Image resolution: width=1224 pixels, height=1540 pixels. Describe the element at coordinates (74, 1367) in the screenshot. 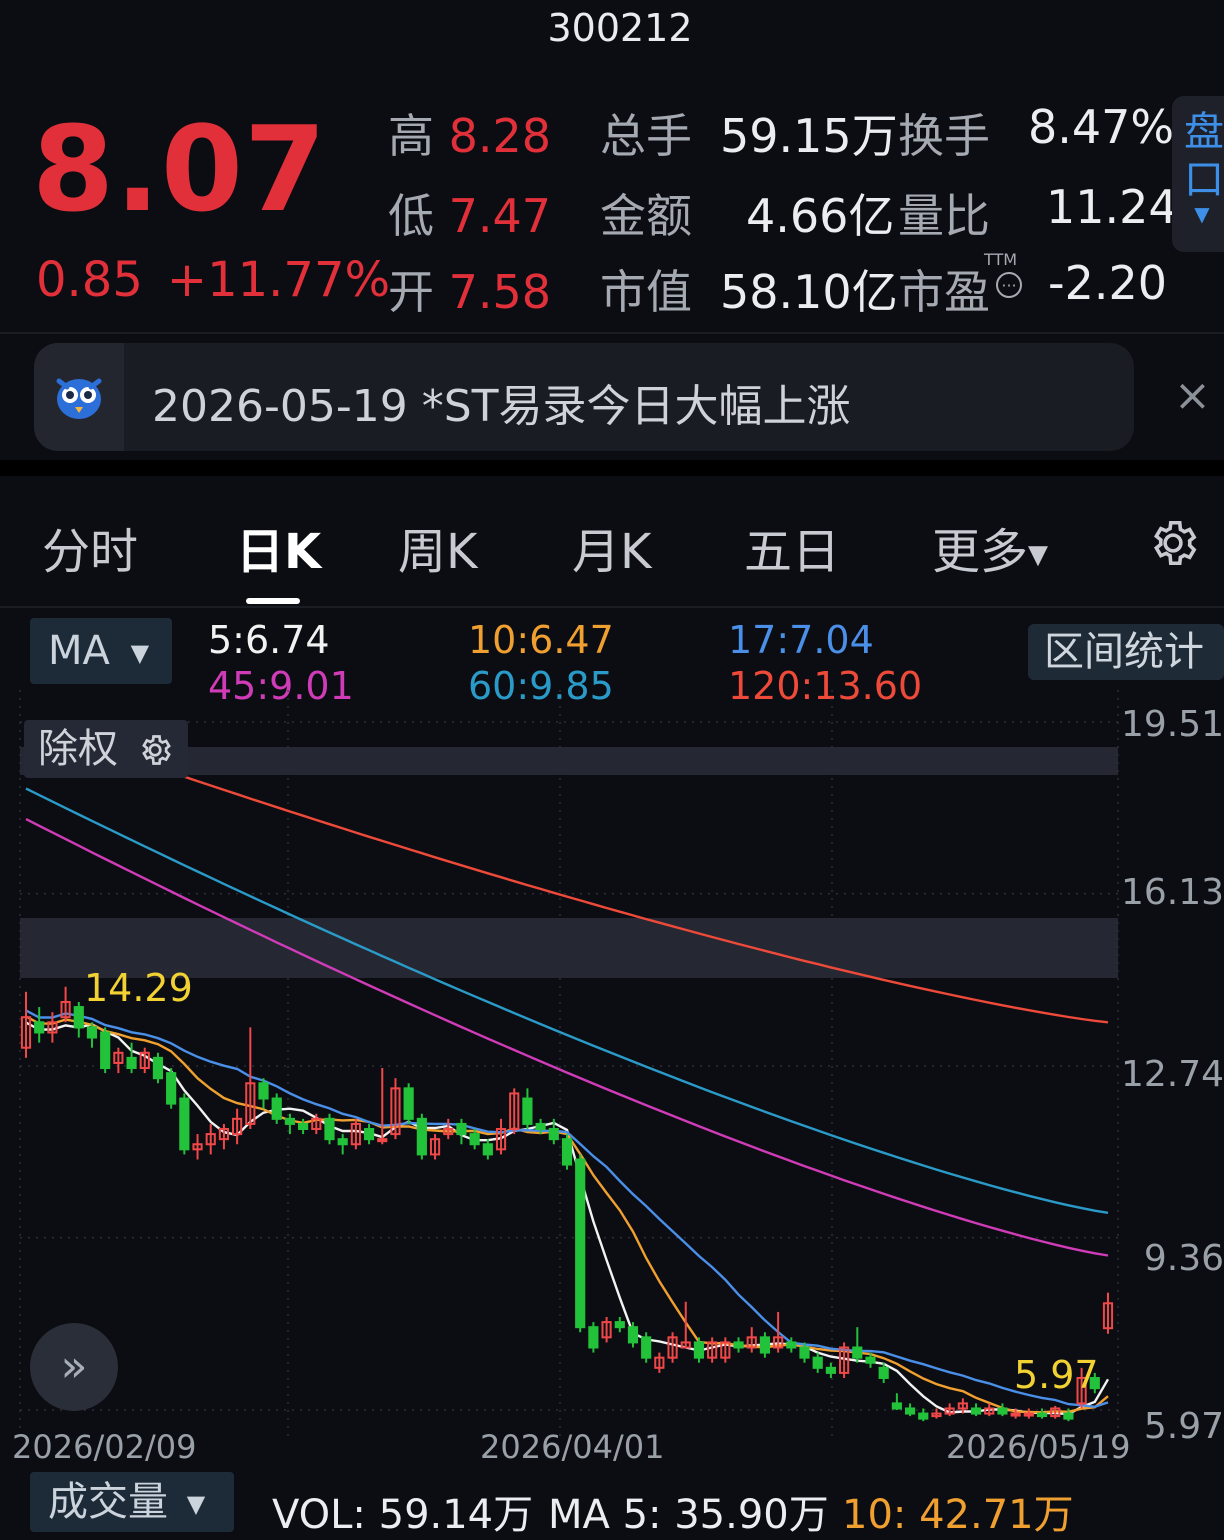

I see `expand-icon: »` at that location.